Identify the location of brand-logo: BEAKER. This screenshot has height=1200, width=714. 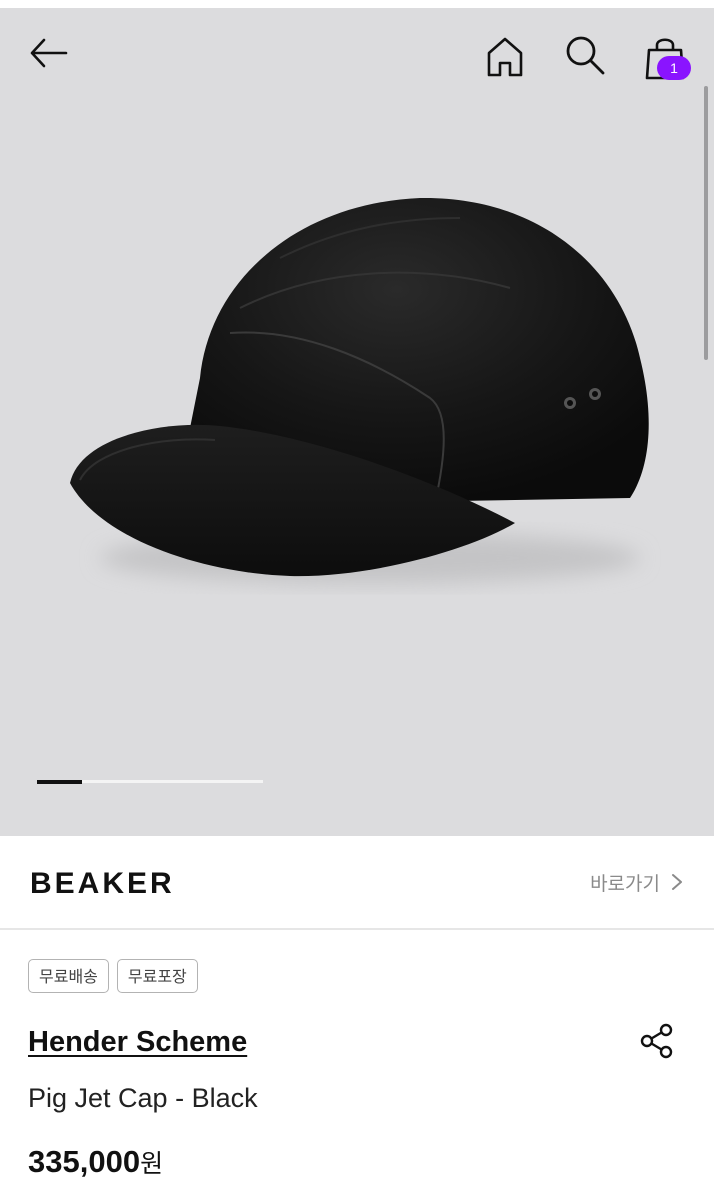
(102, 882).